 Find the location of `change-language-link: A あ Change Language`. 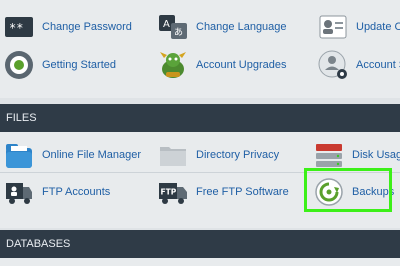

change-language-link: A あ Change Language is located at coordinates (222, 27).